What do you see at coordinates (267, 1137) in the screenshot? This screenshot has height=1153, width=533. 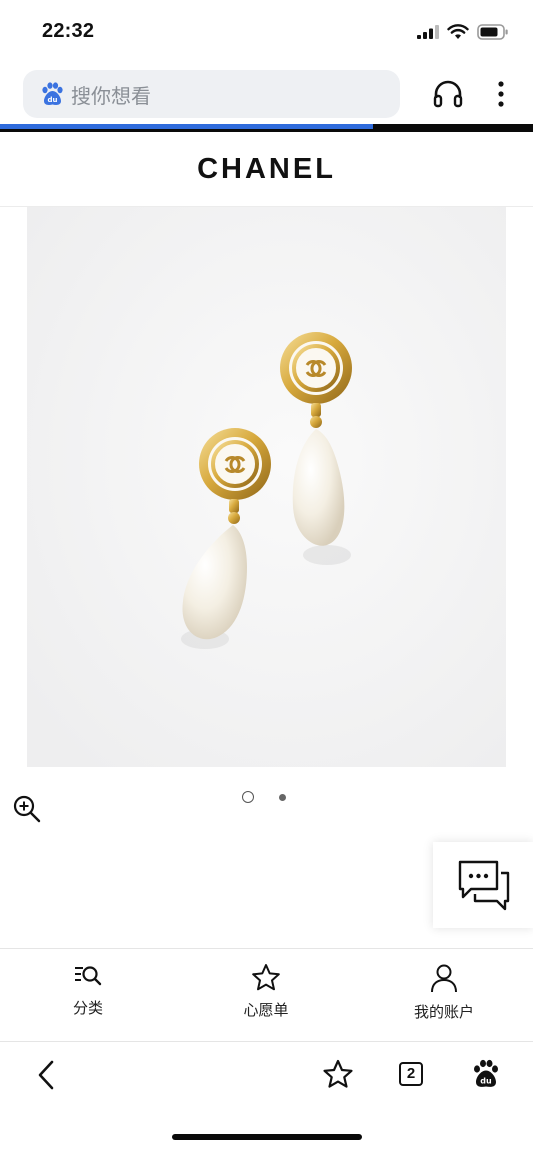 I see `home-indicator` at bounding box center [267, 1137].